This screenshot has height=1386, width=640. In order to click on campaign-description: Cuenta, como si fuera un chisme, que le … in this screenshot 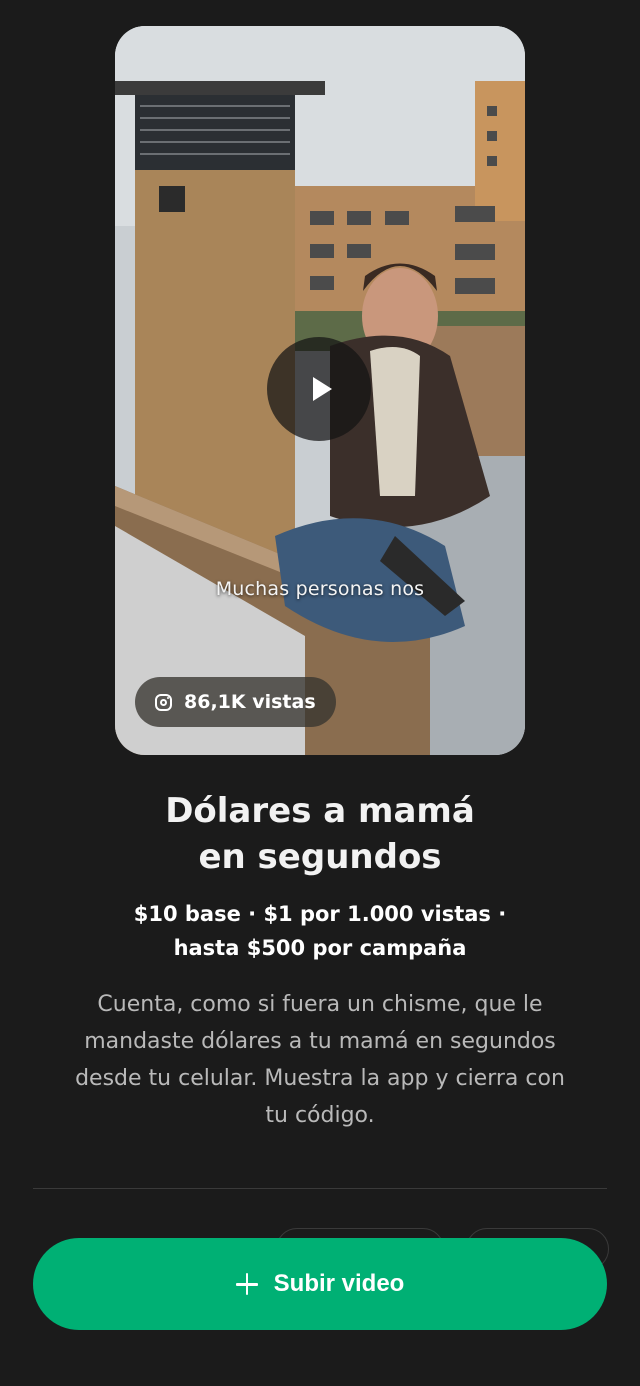, I will do `click(320, 1060)`.